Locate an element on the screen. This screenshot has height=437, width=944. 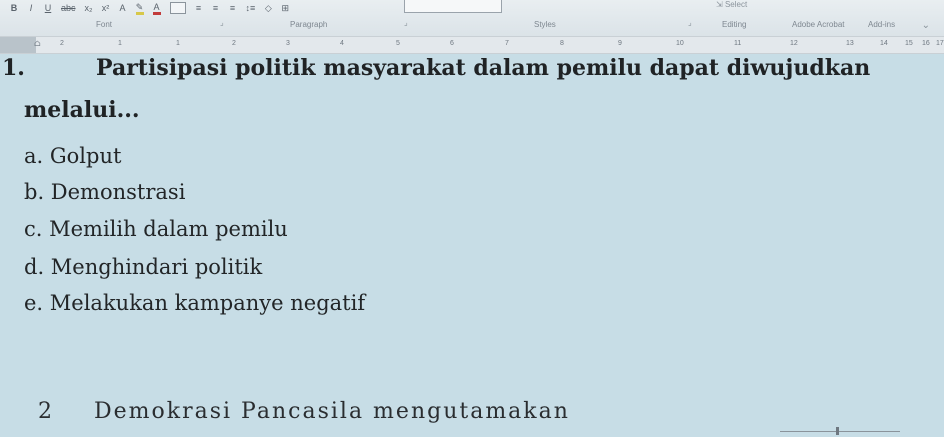
align-center-icon: ≡ is located at coordinates (199, 8).